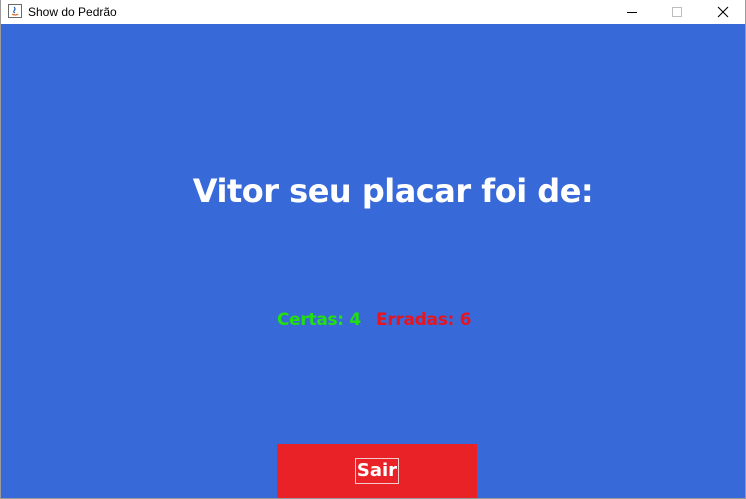 This screenshot has width=746, height=499. Describe the element at coordinates (72, 12) in the screenshot. I see `window-title: Show do Pedrão` at that location.